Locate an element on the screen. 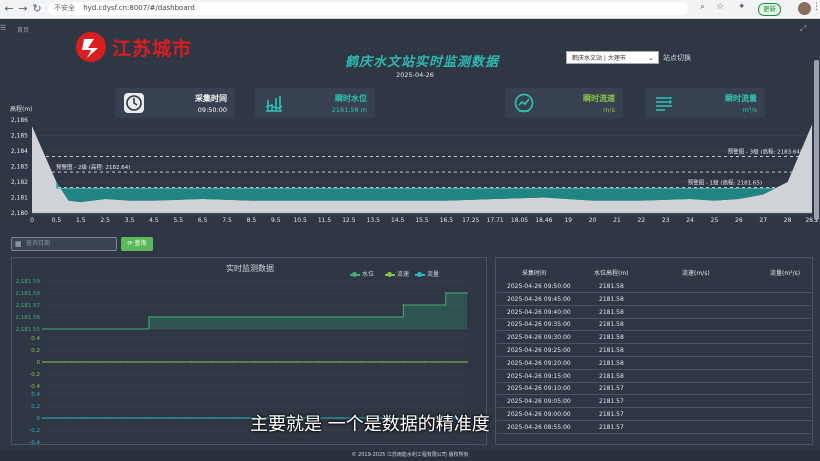 The image size is (820, 461). logo-text: 江苏城市 is located at coordinates (152, 49).